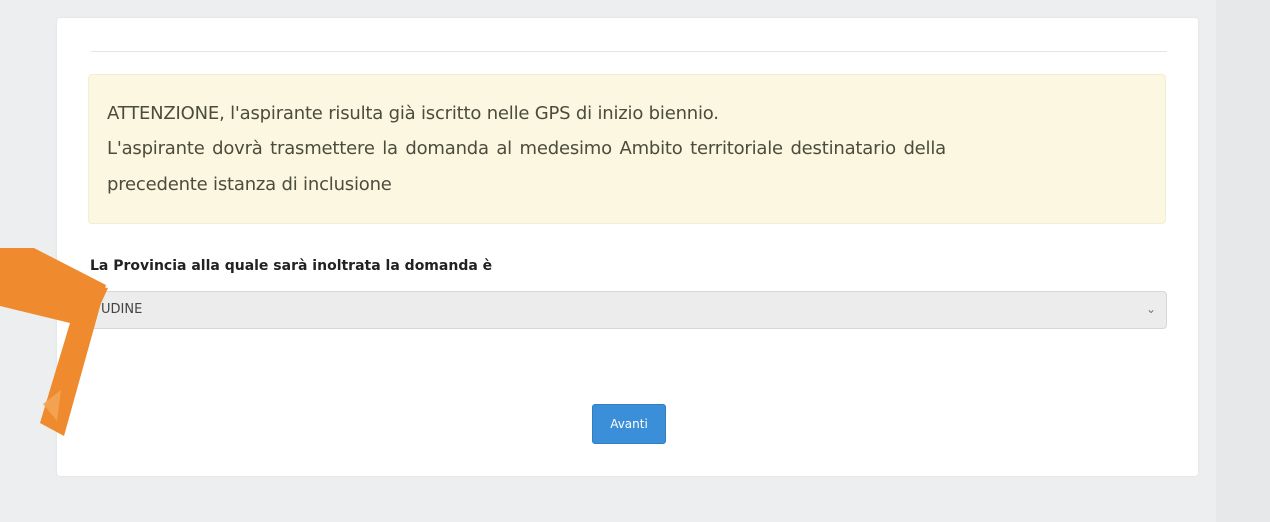  Describe the element at coordinates (1243, 261) in the screenshot. I see `right-background-strip` at that location.